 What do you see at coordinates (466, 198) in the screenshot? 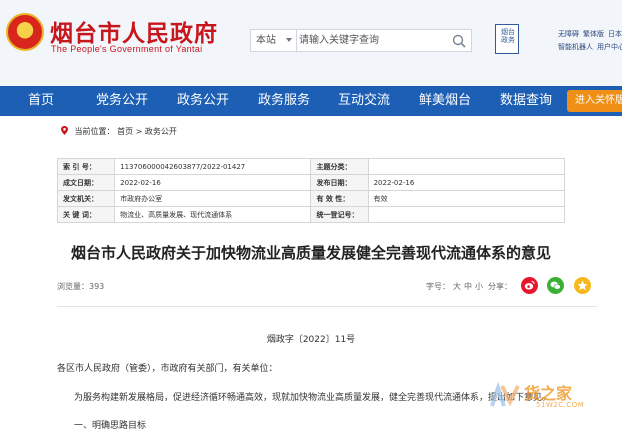
I see `meta-value: 有效` at bounding box center [466, 198].